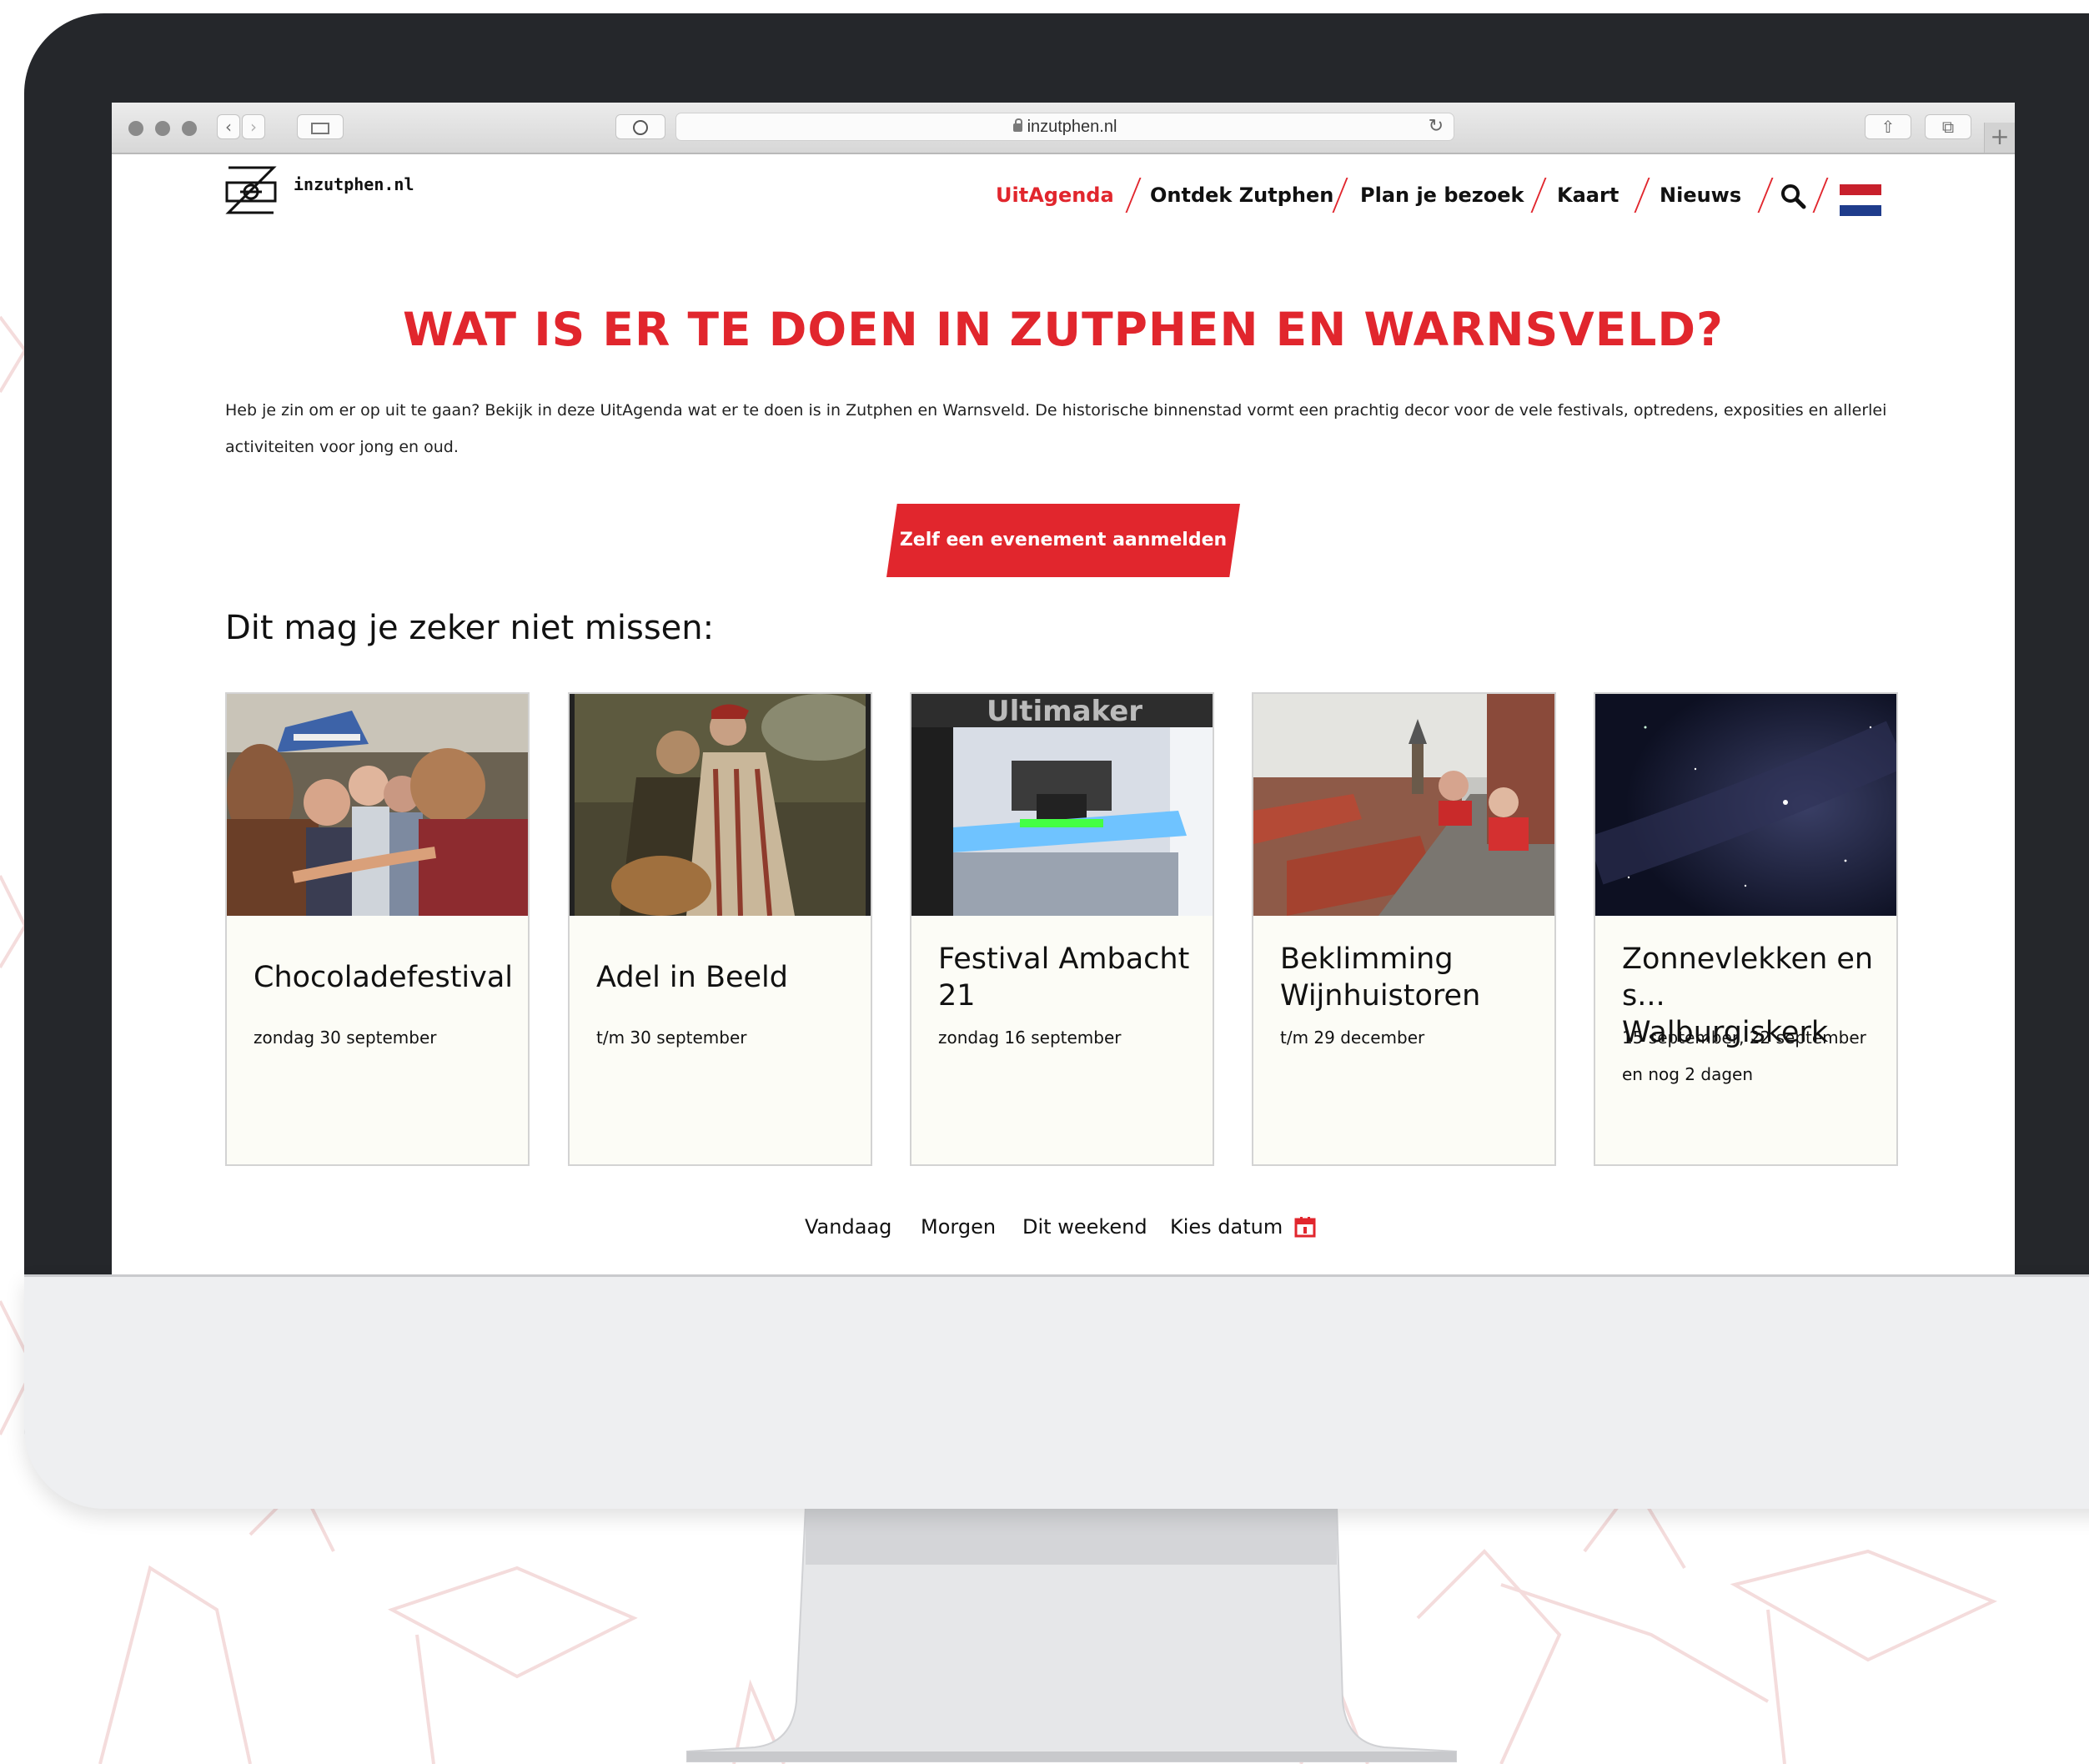  Describe the element at coordinates (1701, 195) in the screenshot. I see `nav-nieuws: Nieuws` at that location.